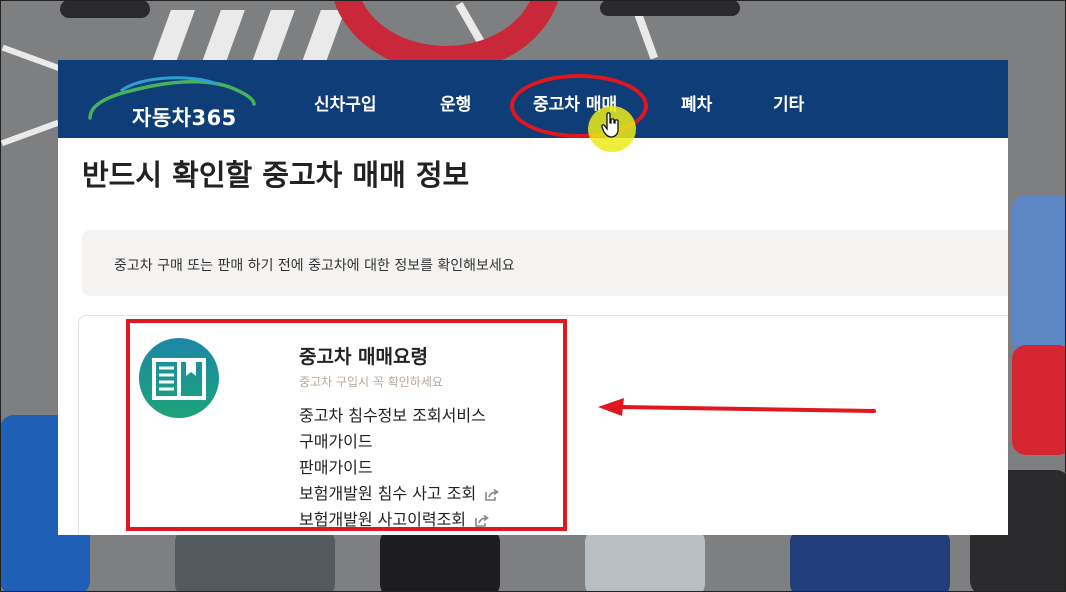 The height and width of the screenshot is (592, 1066). What do you see at coordinates (545, 263) in the screenshot?
I see `info-notice-box: 중고차 구매 또는 판매 하기 전에 중고차에 대한 정보를 확인해보세요` at bounding box center [545, 263].